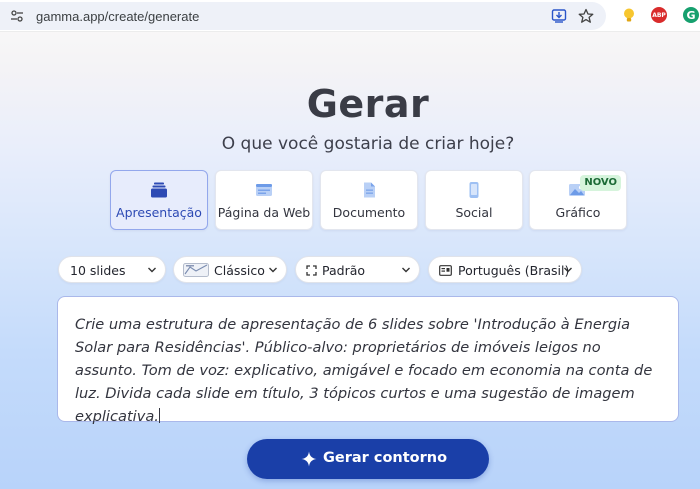  What do you see at coordinates (578, 212) in the screenshot?
I see `type-card-label: Gráfico` at bounding box center [578, 212].